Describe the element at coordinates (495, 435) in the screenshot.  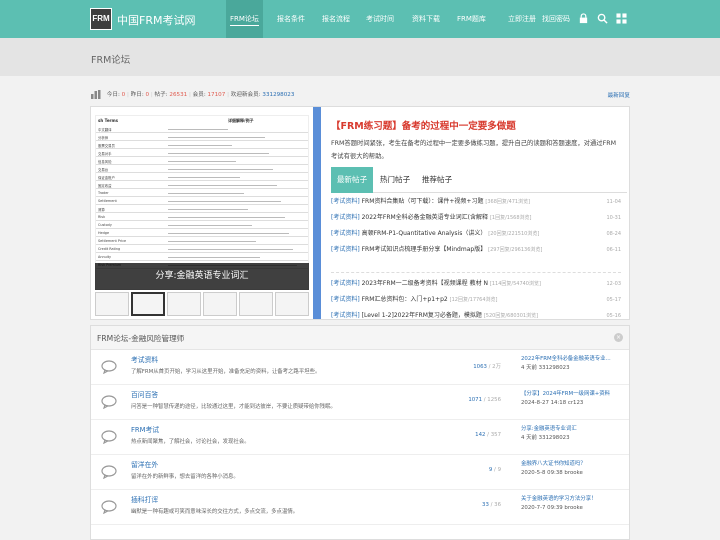
I see `forum-post-count: 357` at that location.